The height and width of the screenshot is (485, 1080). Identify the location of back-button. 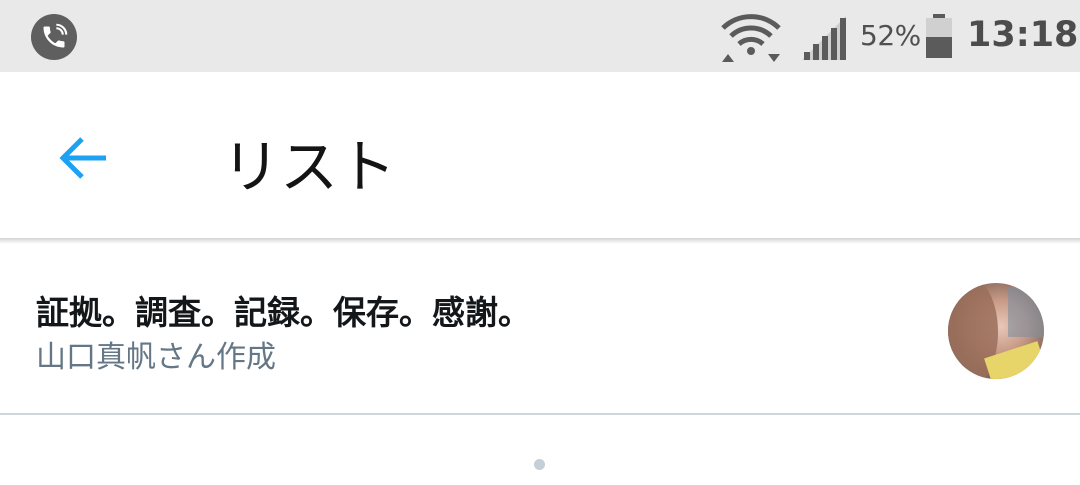
(84, 158).